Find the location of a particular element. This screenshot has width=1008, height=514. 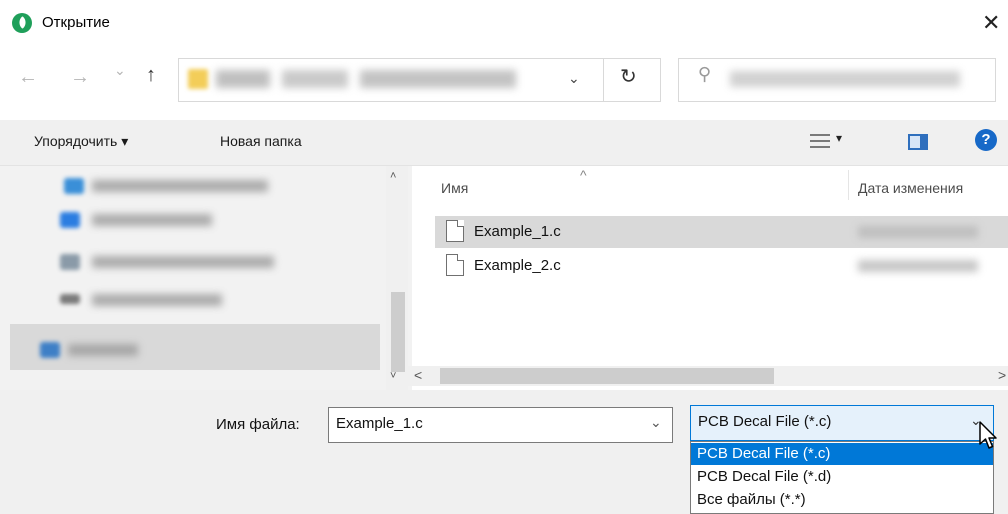

filename-value: Example_1.c is located at coordinates (379, 423).